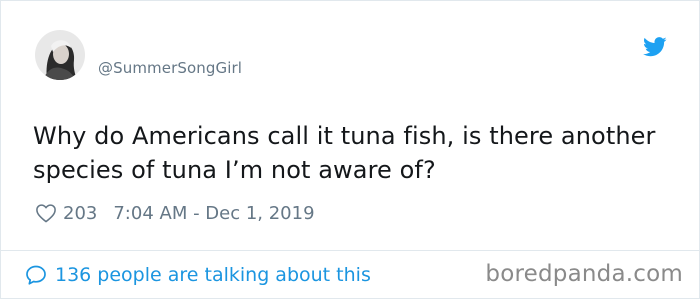  I want to click on divider, so click(350, 250).